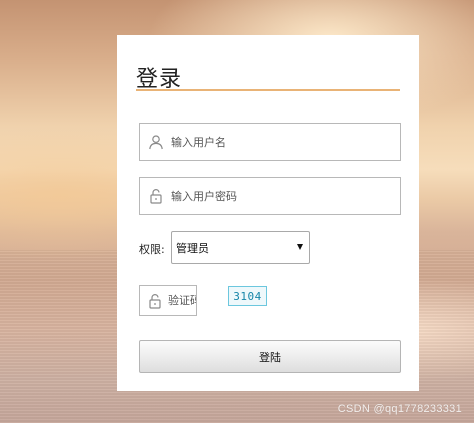  I want to click on login-button: 登陆, so click(270, 356).